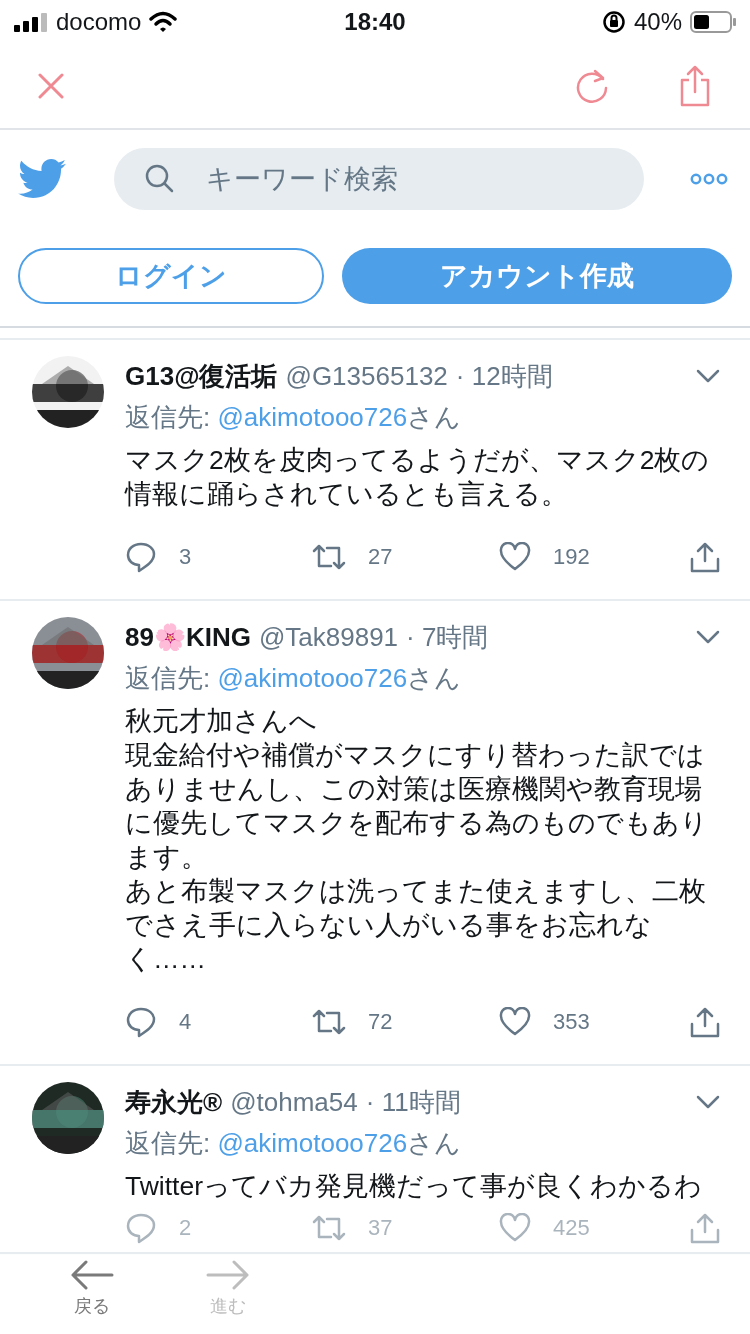  I want to click on user-name: 寿永光®, so click(174, 1102).